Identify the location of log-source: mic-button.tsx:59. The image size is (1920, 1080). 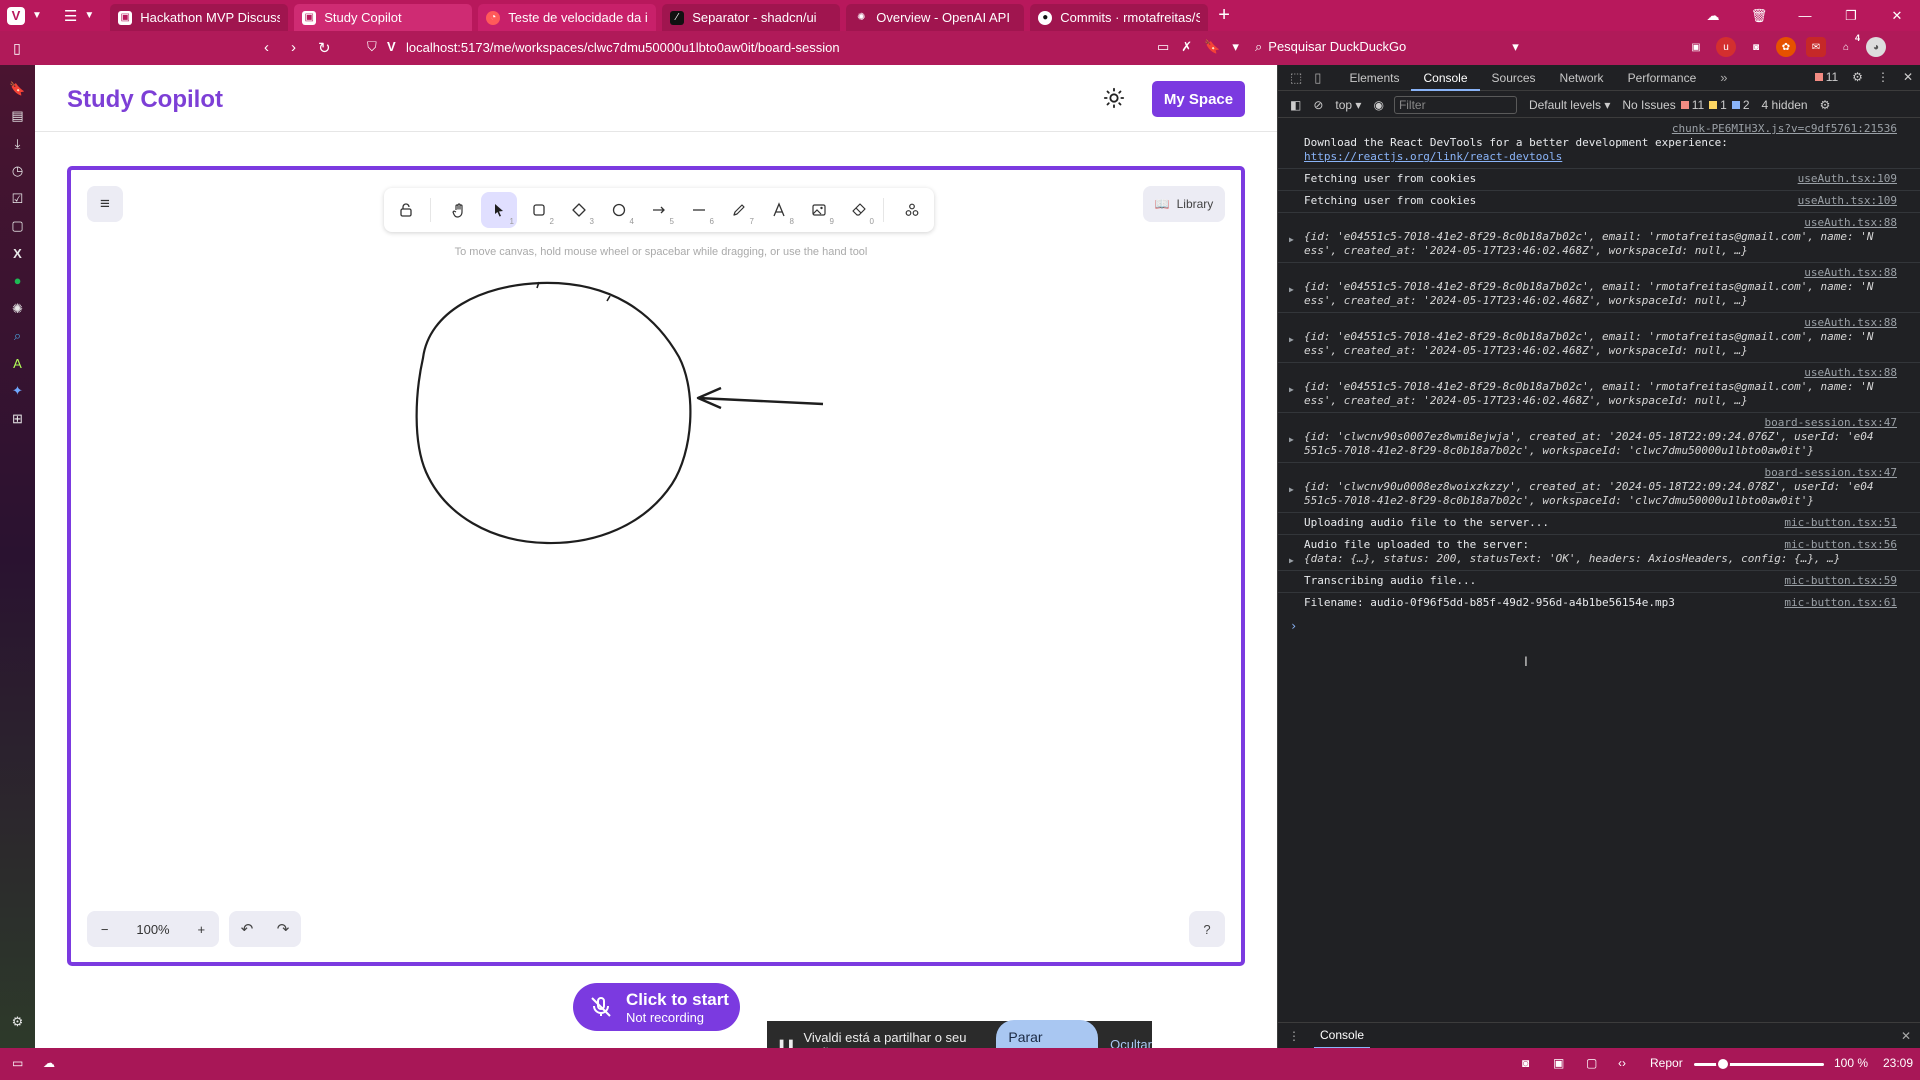
(1840, 581).